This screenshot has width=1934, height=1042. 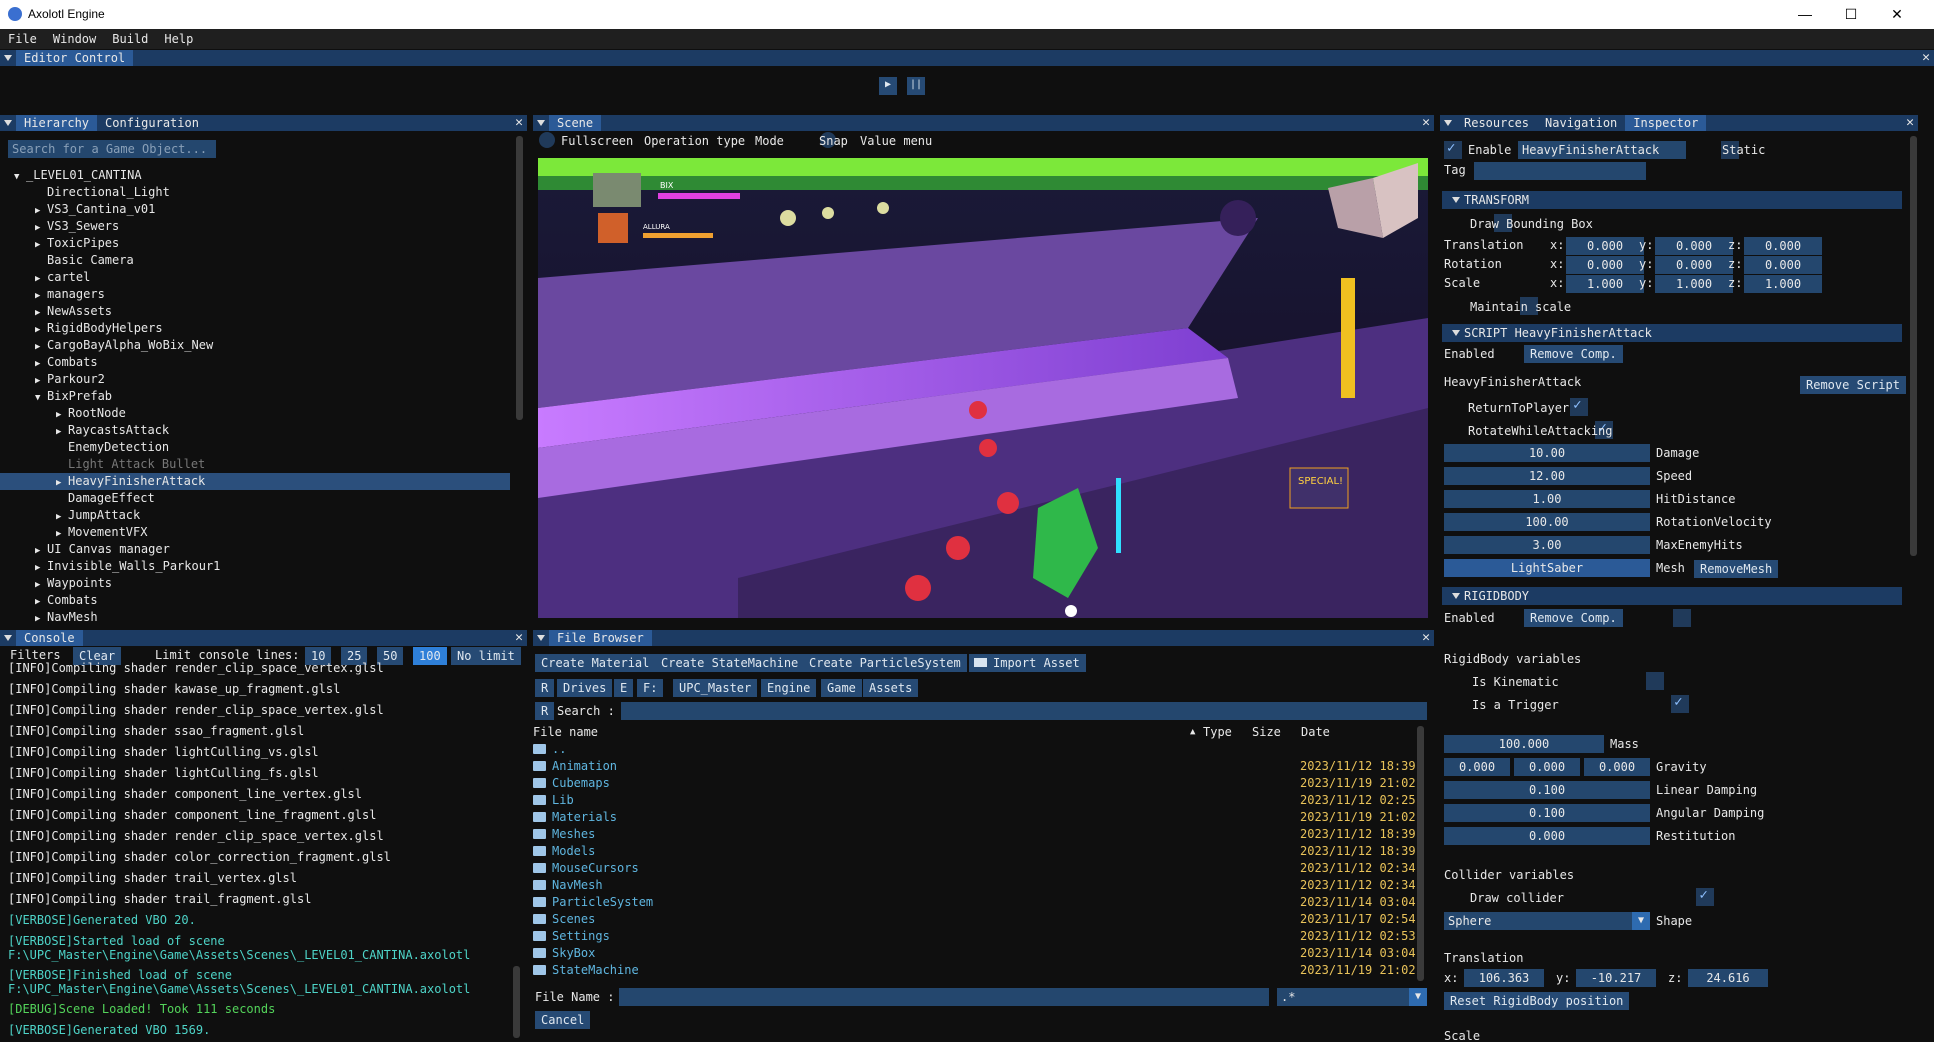 What do you see at coordinates (1672, 200) in the screenshot?
I see `transform-header: TRANSFORM` at bounding box center [1672, 200].